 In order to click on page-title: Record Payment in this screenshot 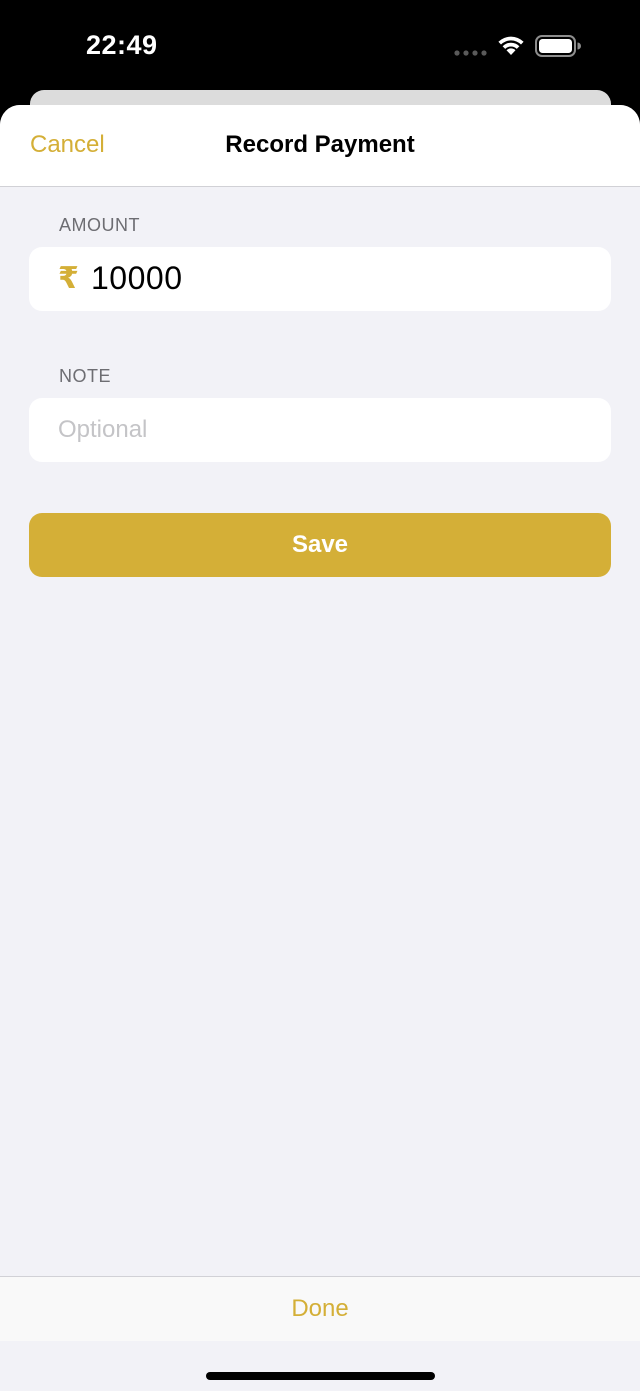, I will do `click(320, 144)`.